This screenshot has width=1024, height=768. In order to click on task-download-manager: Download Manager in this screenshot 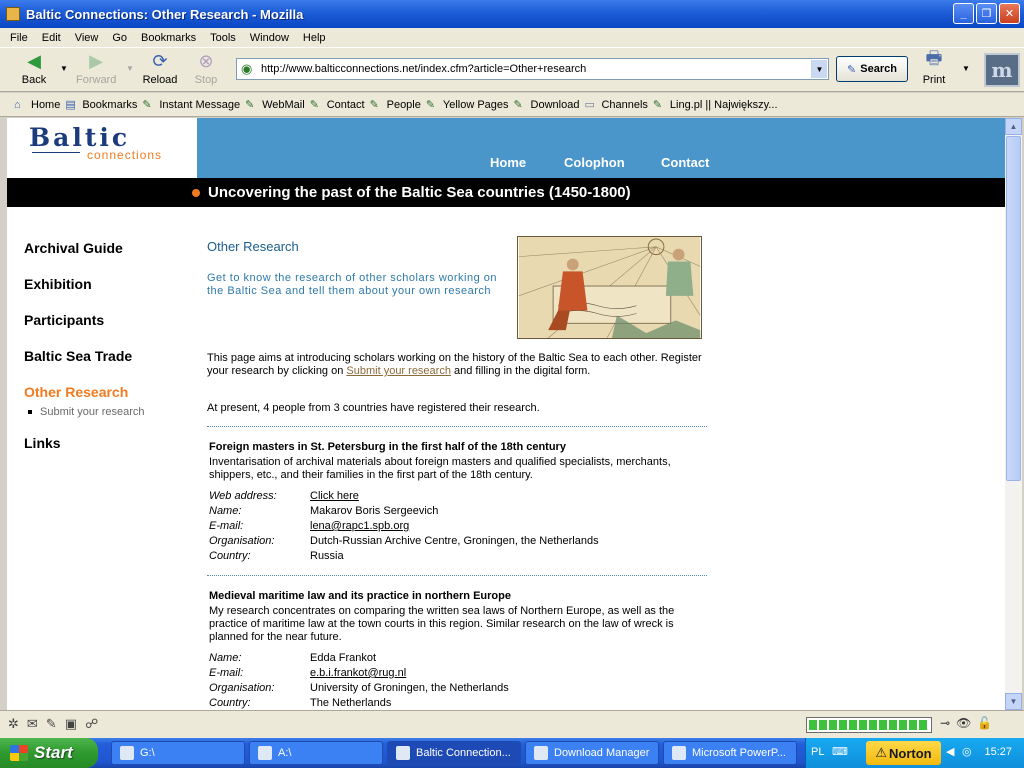, I will do `click(592, 753)`.